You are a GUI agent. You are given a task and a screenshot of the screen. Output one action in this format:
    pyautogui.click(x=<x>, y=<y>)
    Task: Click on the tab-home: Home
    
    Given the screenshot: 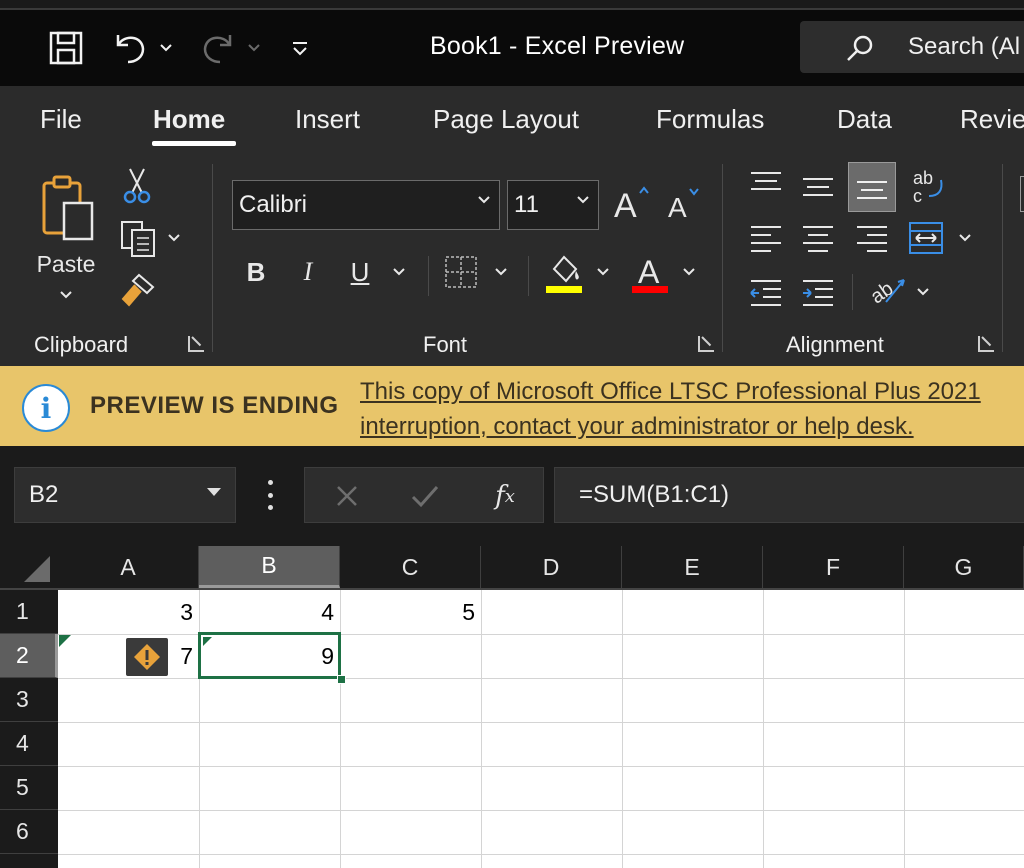 What is the action you would take?
    pyautogui.click(x=189, y=119)
    